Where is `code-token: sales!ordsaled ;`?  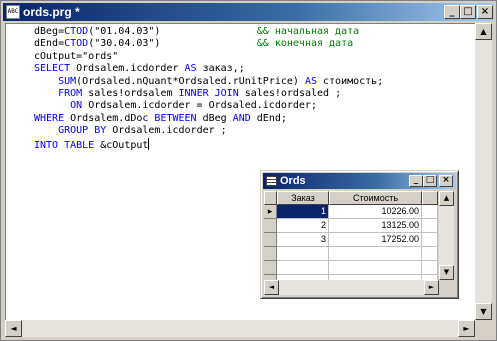
code-token: sales!ordsaled ; is located at coordinates (290, 94).